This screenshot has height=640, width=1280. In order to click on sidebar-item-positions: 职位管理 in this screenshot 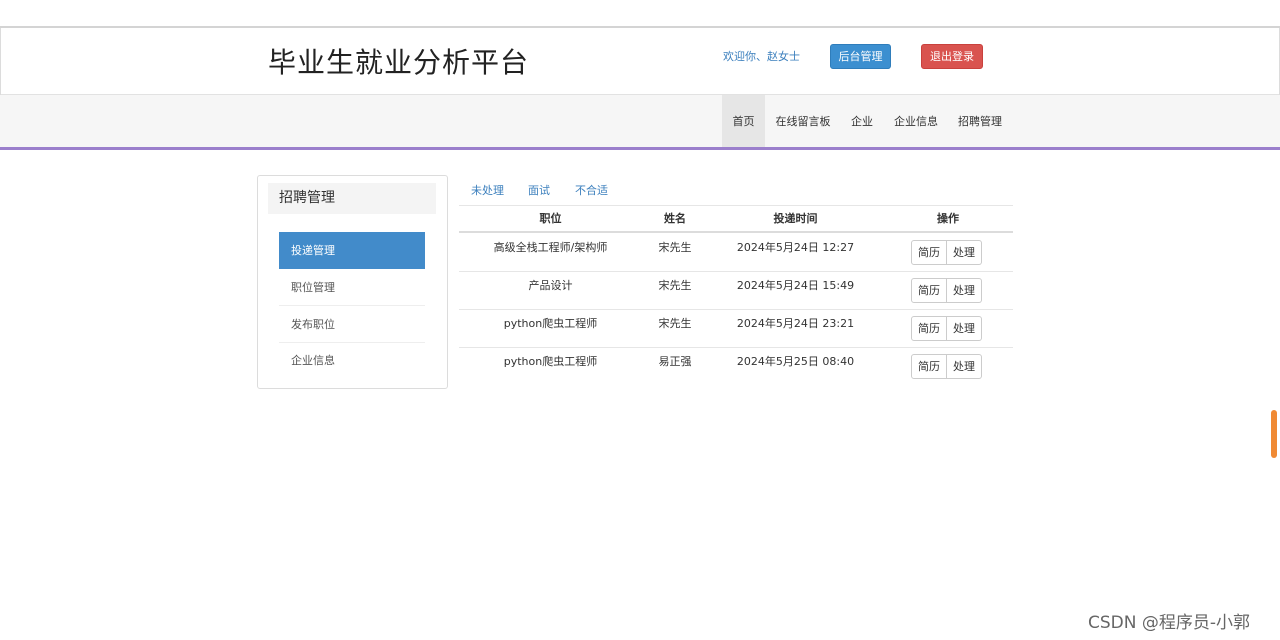, I will do `click(352, 287)`.